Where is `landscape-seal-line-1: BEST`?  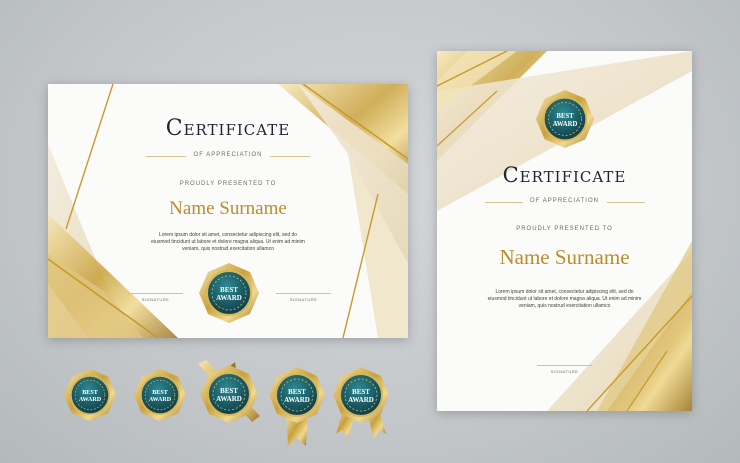 landscape-seal-line-1: BEST is located at coordinates (229, 290).